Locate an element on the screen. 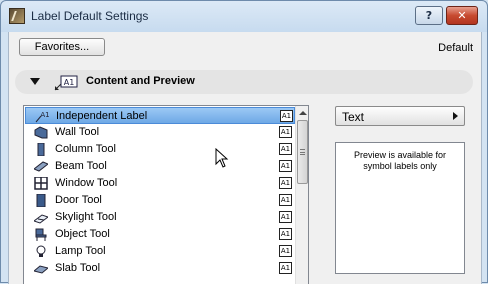 The width and height of the screenshot is (488, 284). label-section-icon: A1 is located at coordinates (66, 83).